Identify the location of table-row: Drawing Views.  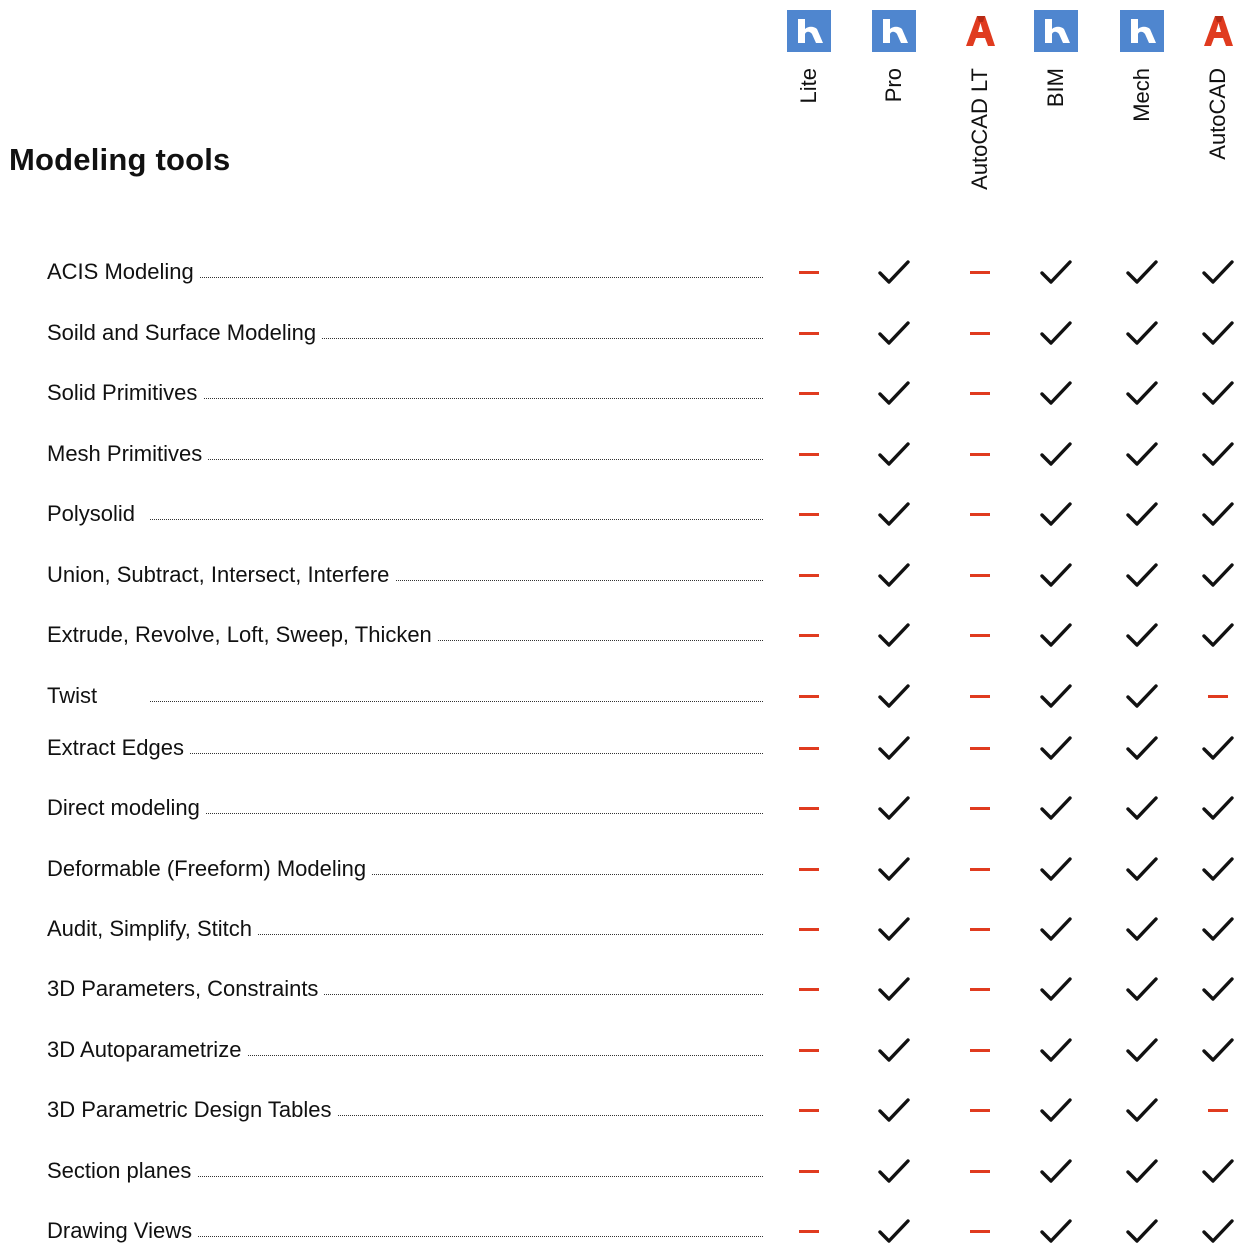
(622, 1231).